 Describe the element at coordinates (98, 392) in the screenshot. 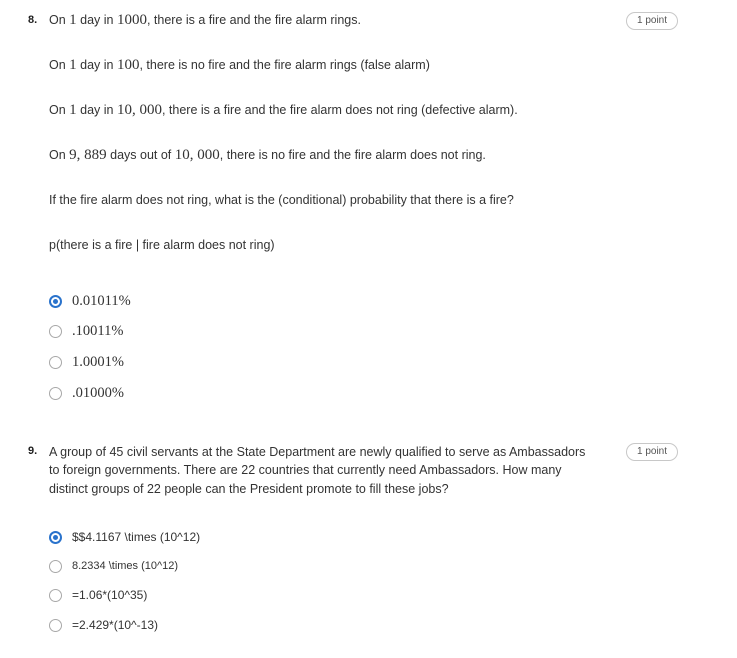

I see `option-label: .01000%` at that location.